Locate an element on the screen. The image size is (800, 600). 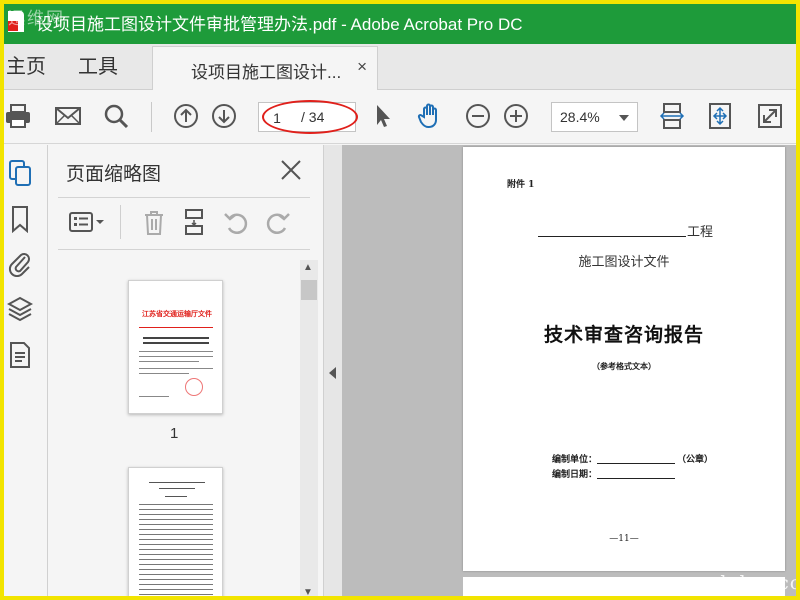
rotate-left-icon is located at coordinates (236, 222).